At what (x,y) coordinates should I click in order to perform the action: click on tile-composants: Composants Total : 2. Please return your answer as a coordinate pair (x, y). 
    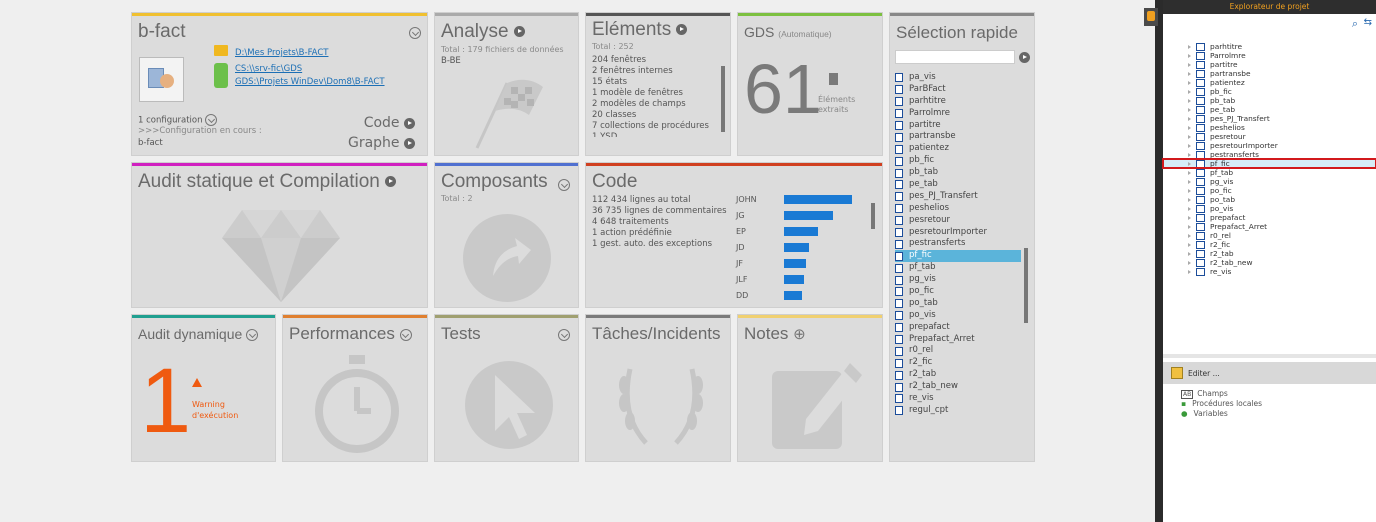
    Looking at the image, I should click on (506, 235).